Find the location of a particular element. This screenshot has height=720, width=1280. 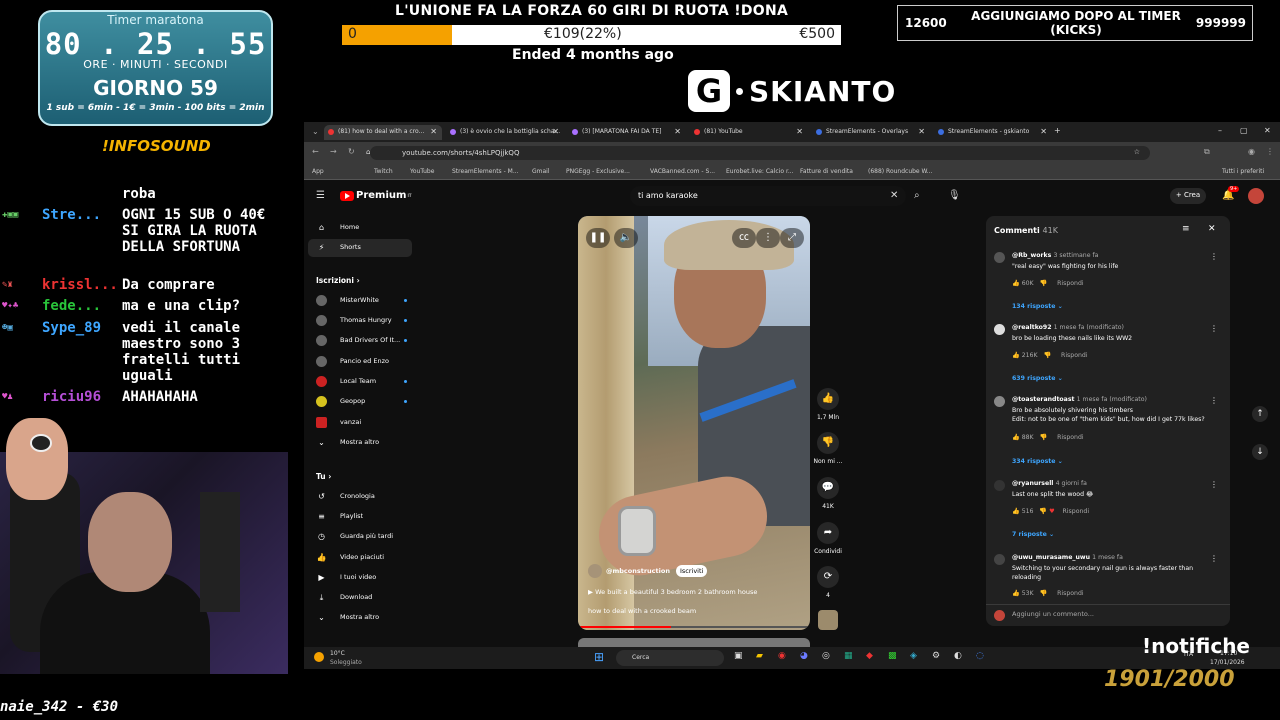

bookmark-item: Fatture di vendita is located at coordinates (826, 171).